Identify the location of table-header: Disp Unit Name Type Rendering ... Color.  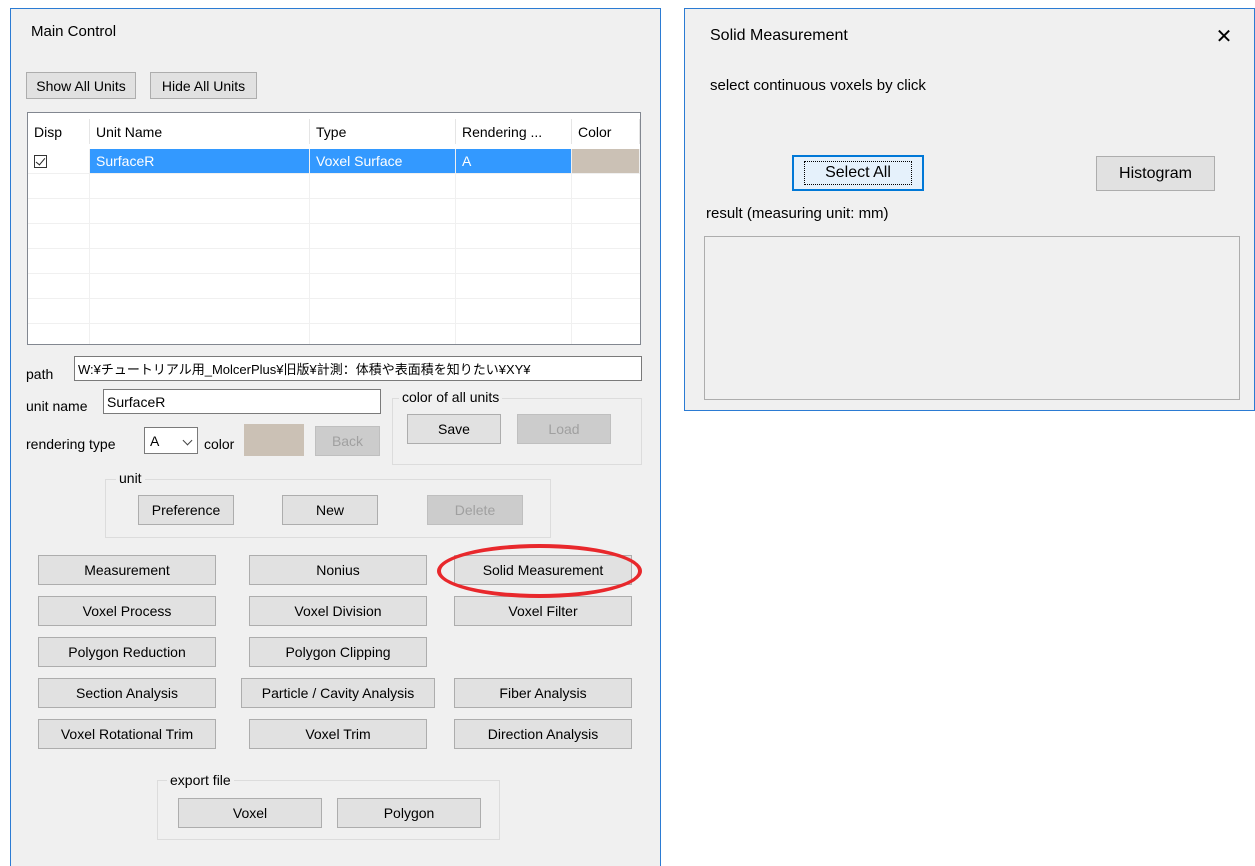
(334, 131).